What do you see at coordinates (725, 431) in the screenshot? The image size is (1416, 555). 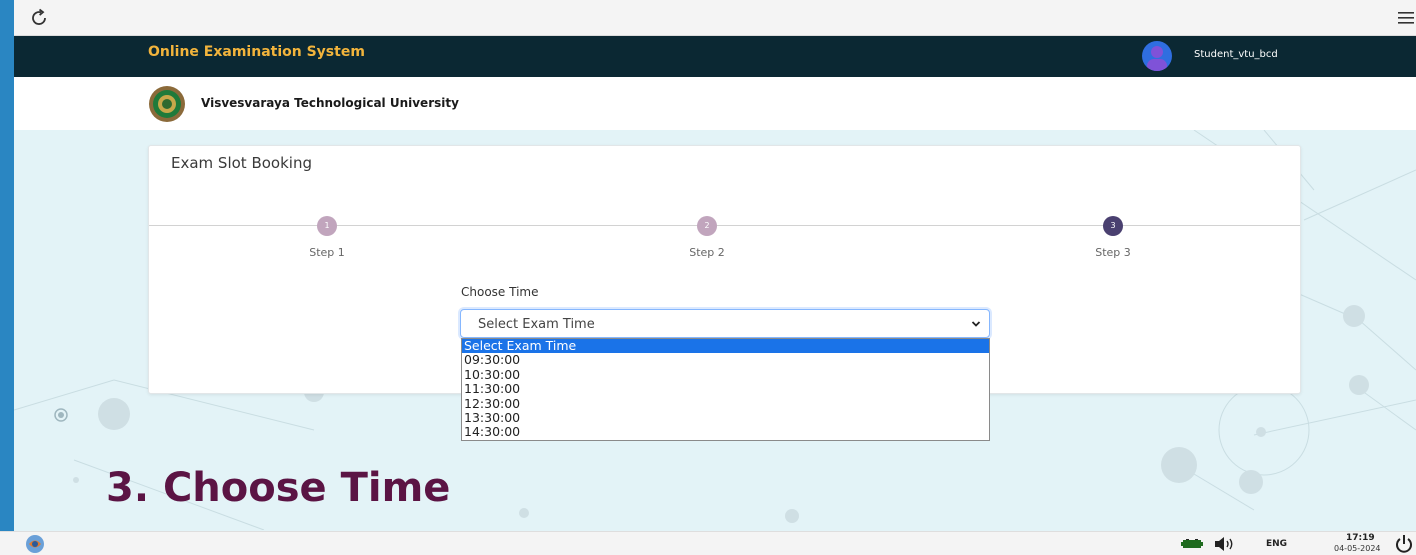 I see `dropdown-option: 14:30:00` at bounding box center [725, 431].